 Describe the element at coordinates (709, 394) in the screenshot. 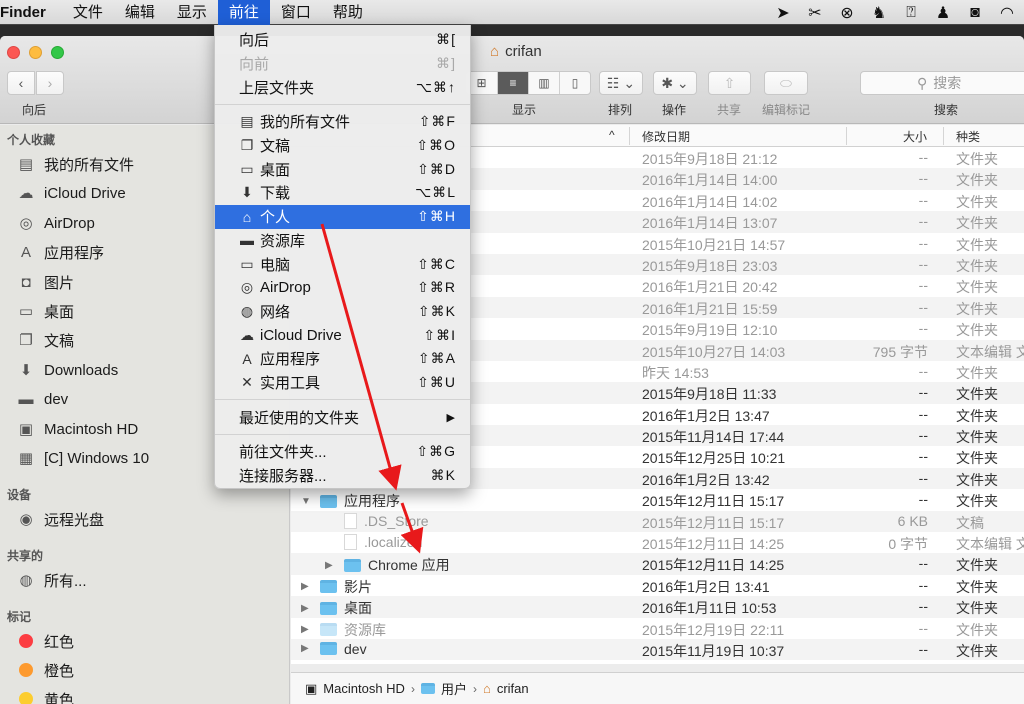

I see `file-date: 2015年9月18日 11:33` at that location.